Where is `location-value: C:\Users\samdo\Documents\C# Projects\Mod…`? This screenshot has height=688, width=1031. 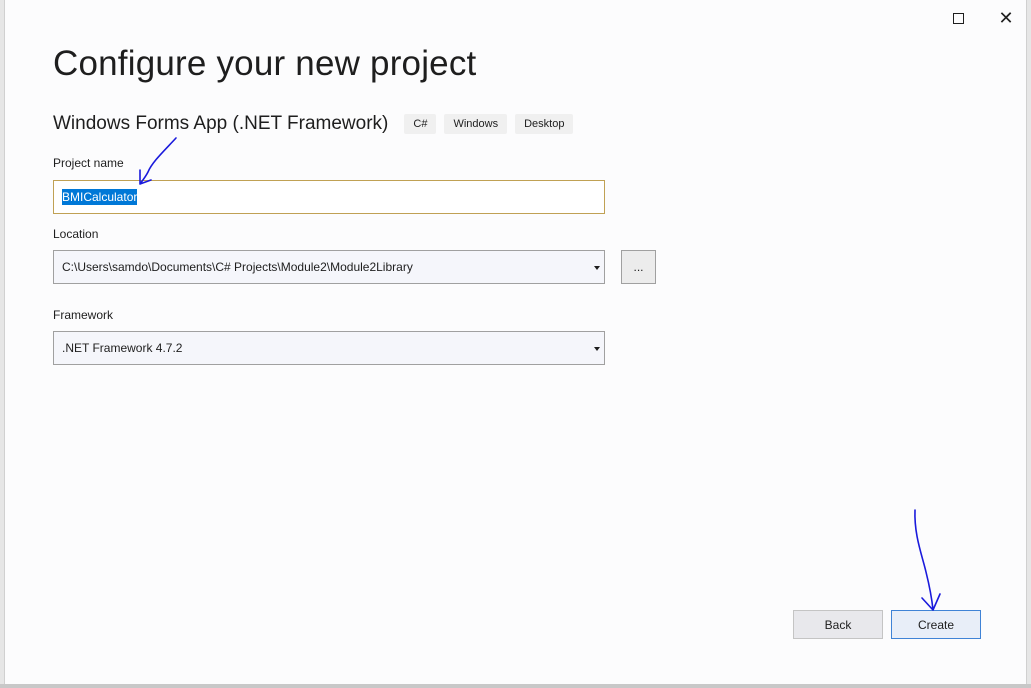
location-value: C:\Users\samdo\Documents\C# Projects\Mod… is located at coordinates (237, 267).